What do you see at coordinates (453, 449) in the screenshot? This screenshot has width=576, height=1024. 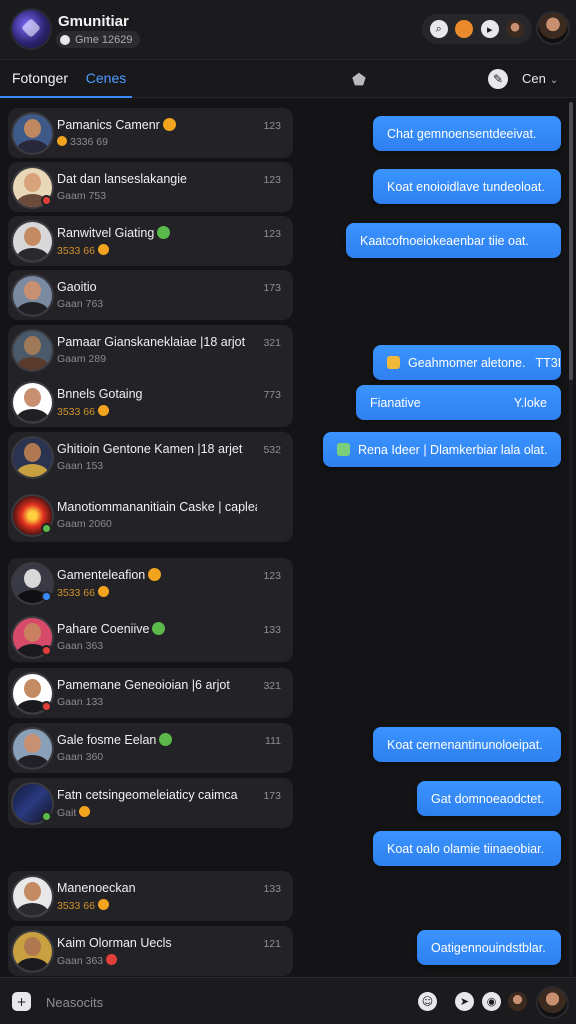 I see `message-text: Rena Ideer | Dlamkerbiar lala olat.` at bounding box center [453, 449].